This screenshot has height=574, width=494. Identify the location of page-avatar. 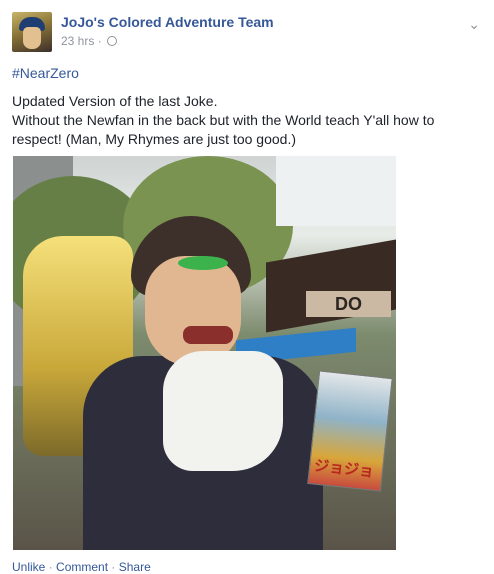
(32, 32).